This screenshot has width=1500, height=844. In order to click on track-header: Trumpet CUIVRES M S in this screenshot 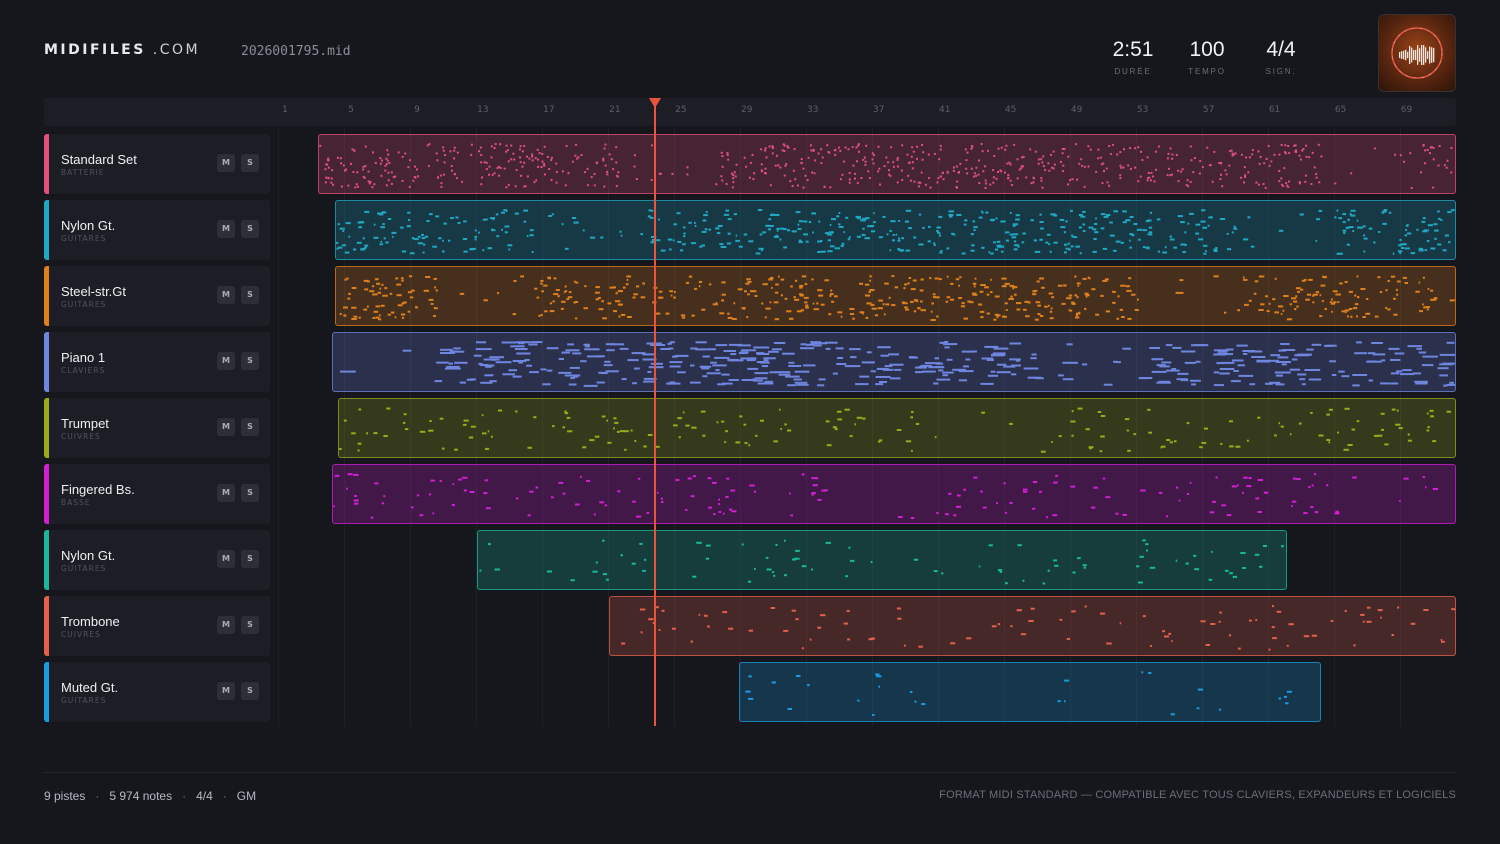, I will do `click(157, 428)`.